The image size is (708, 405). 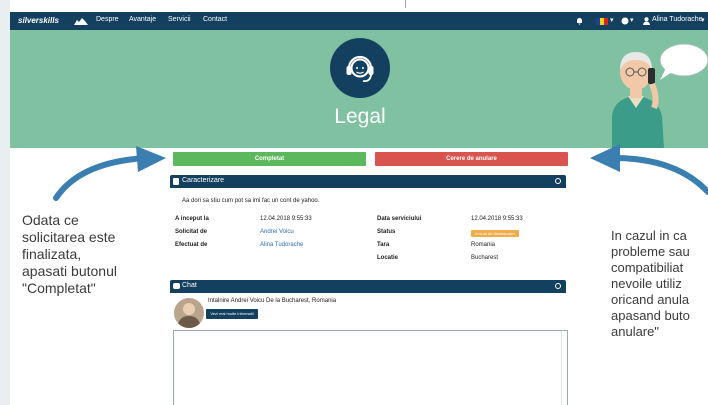 I want to click on left-annotation-line: solicitarea este, so click(x=69, y=237).